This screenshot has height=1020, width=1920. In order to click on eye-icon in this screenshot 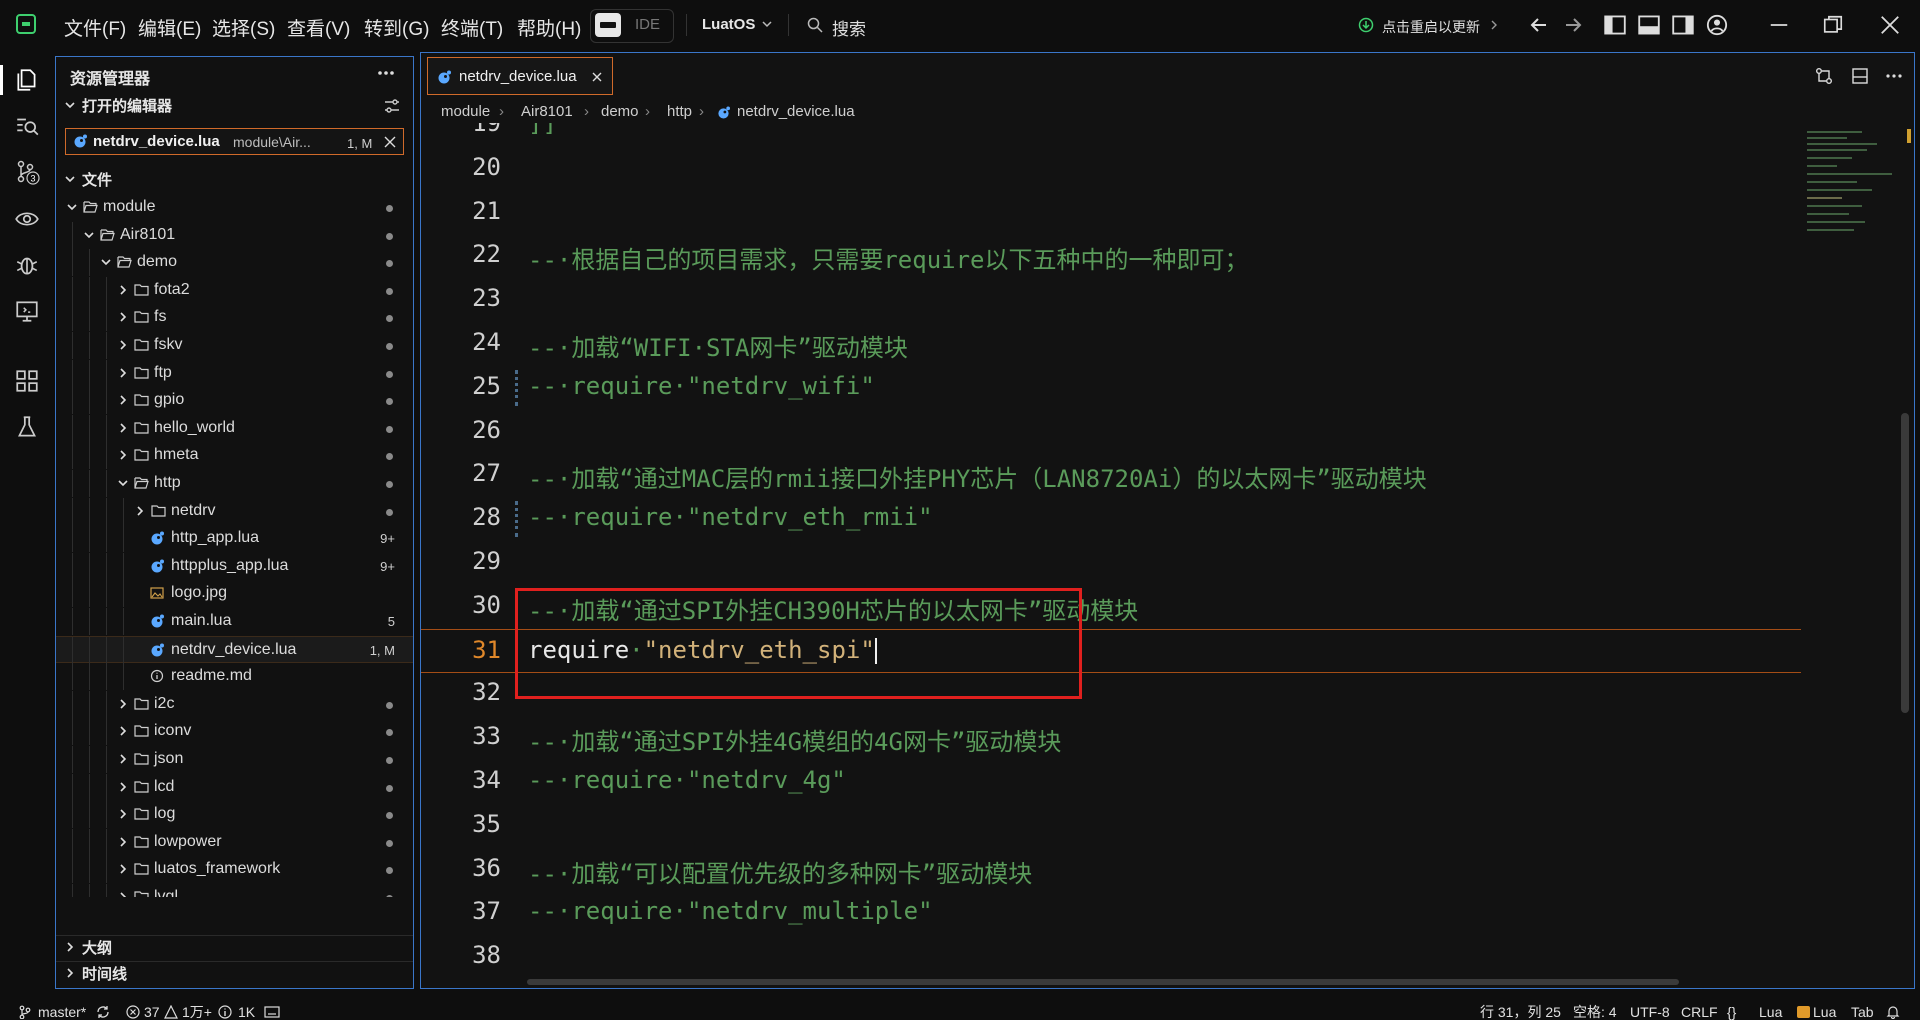, I will do `click(27, 219)`.